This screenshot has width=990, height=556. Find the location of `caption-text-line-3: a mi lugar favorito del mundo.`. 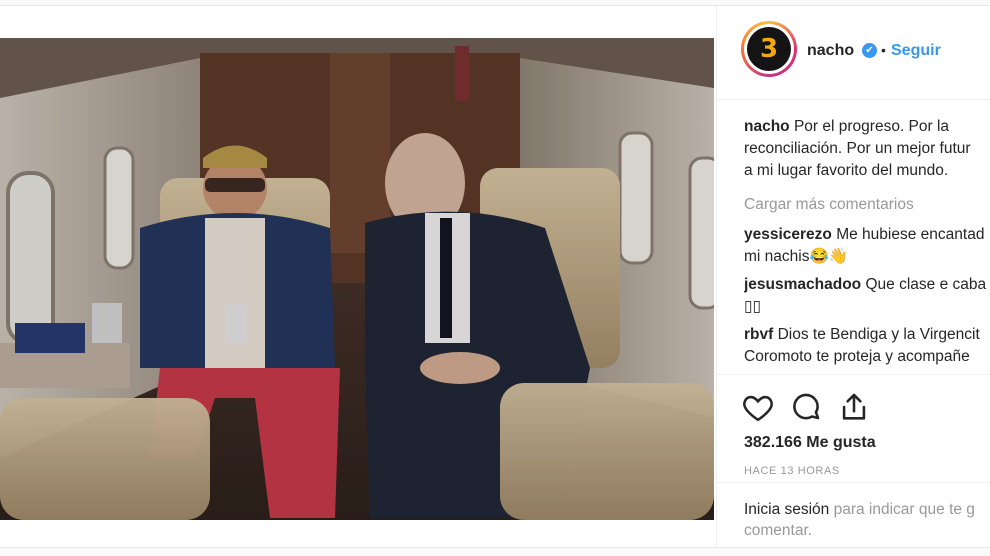

caption-text-line-3: a mi lugar favorito del mundo. is located at coordinates (846, 170).